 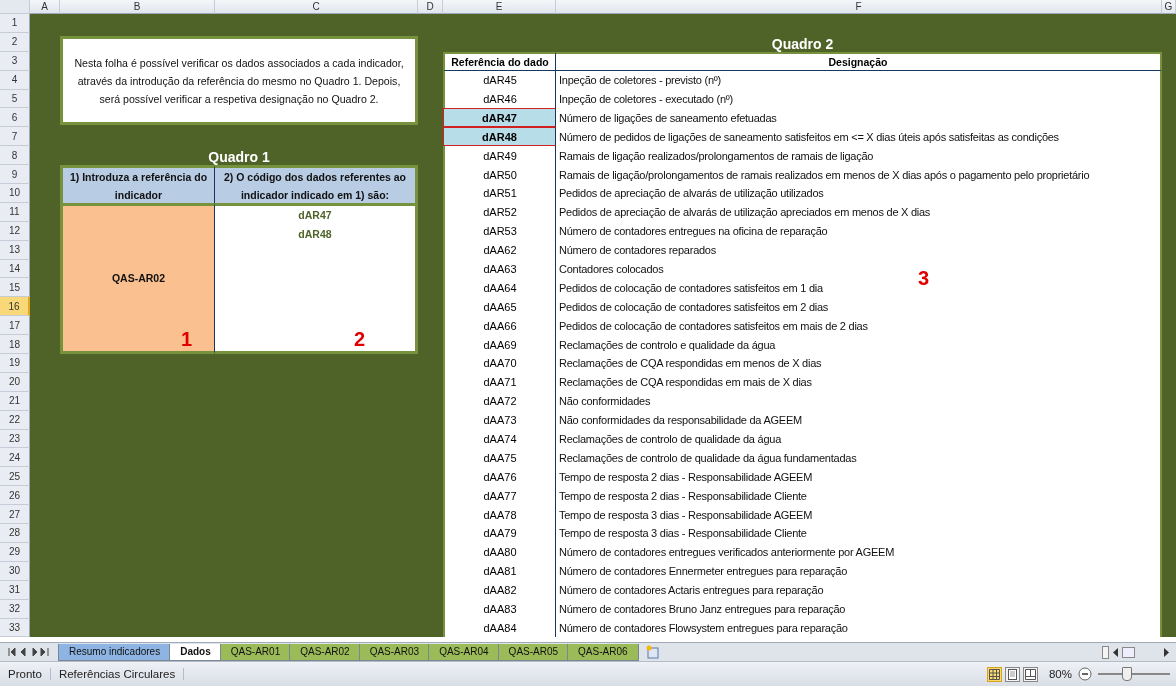 I want to click on annotation-number: 2, so click(x=359, y=340).